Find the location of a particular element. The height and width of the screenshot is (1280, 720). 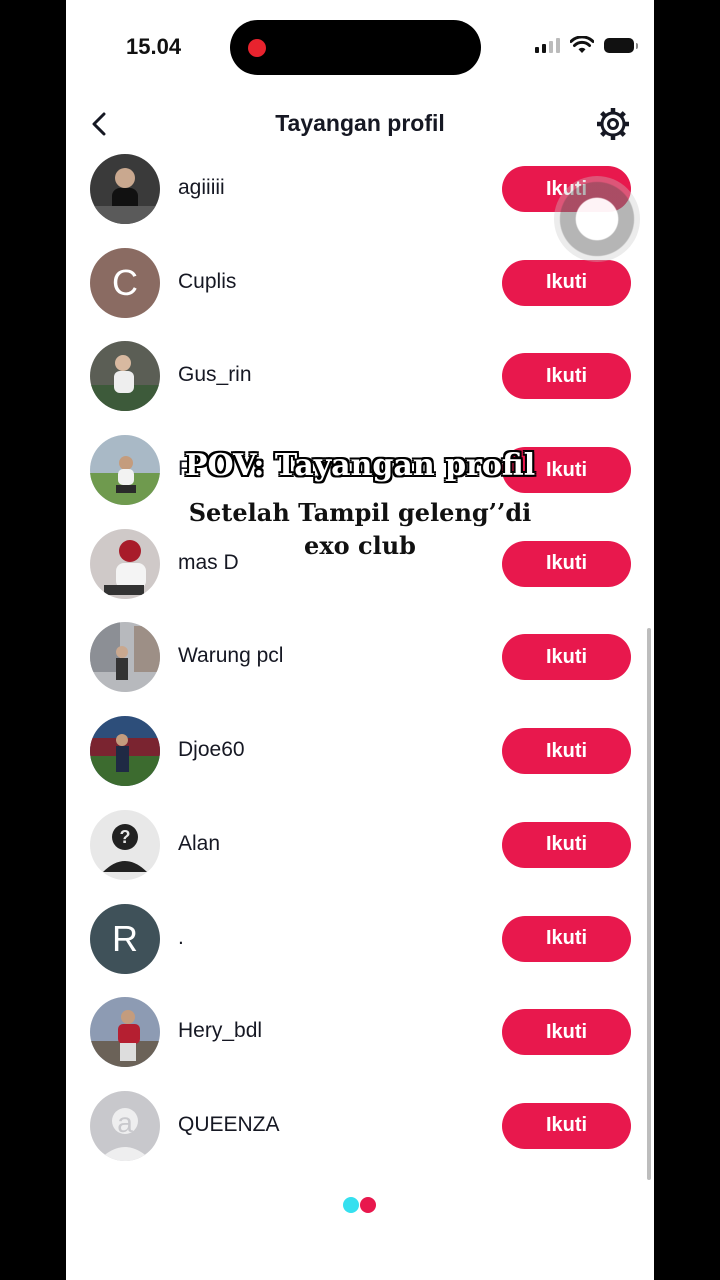

dynamic-island is located at coordinates (355, 47).